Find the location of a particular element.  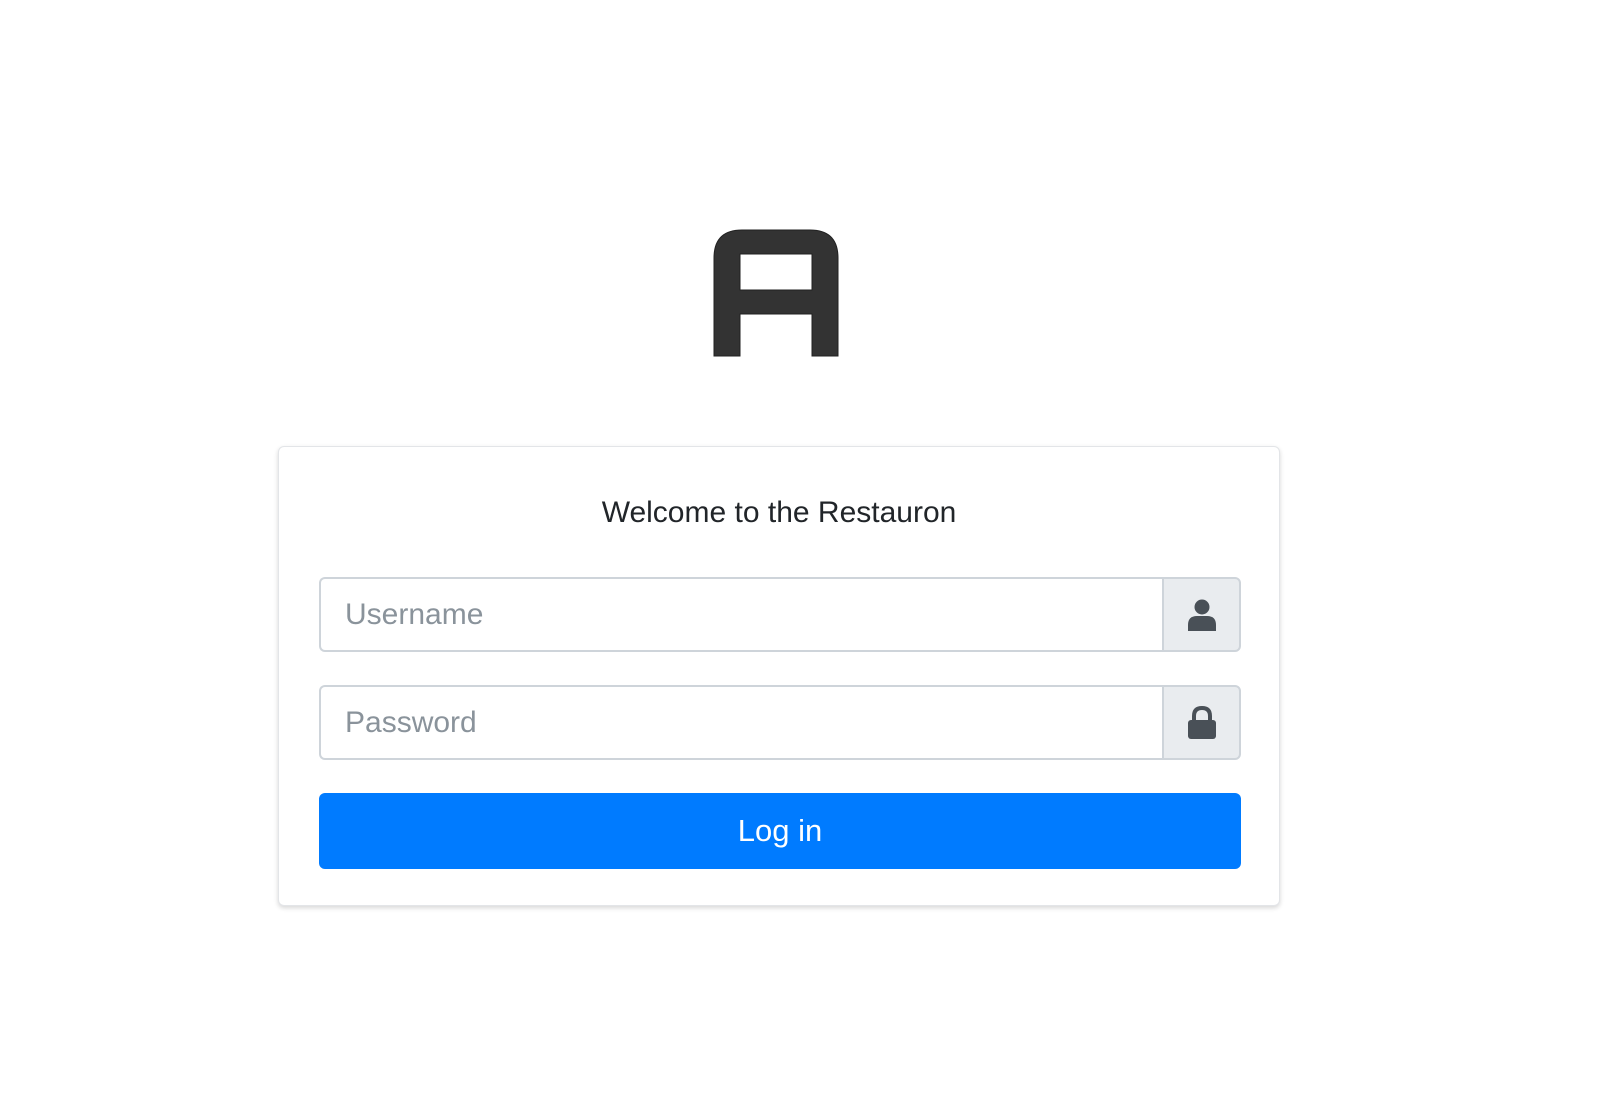

welcome-title: Welcome to the Restauron is located at coordinates (779, 512).